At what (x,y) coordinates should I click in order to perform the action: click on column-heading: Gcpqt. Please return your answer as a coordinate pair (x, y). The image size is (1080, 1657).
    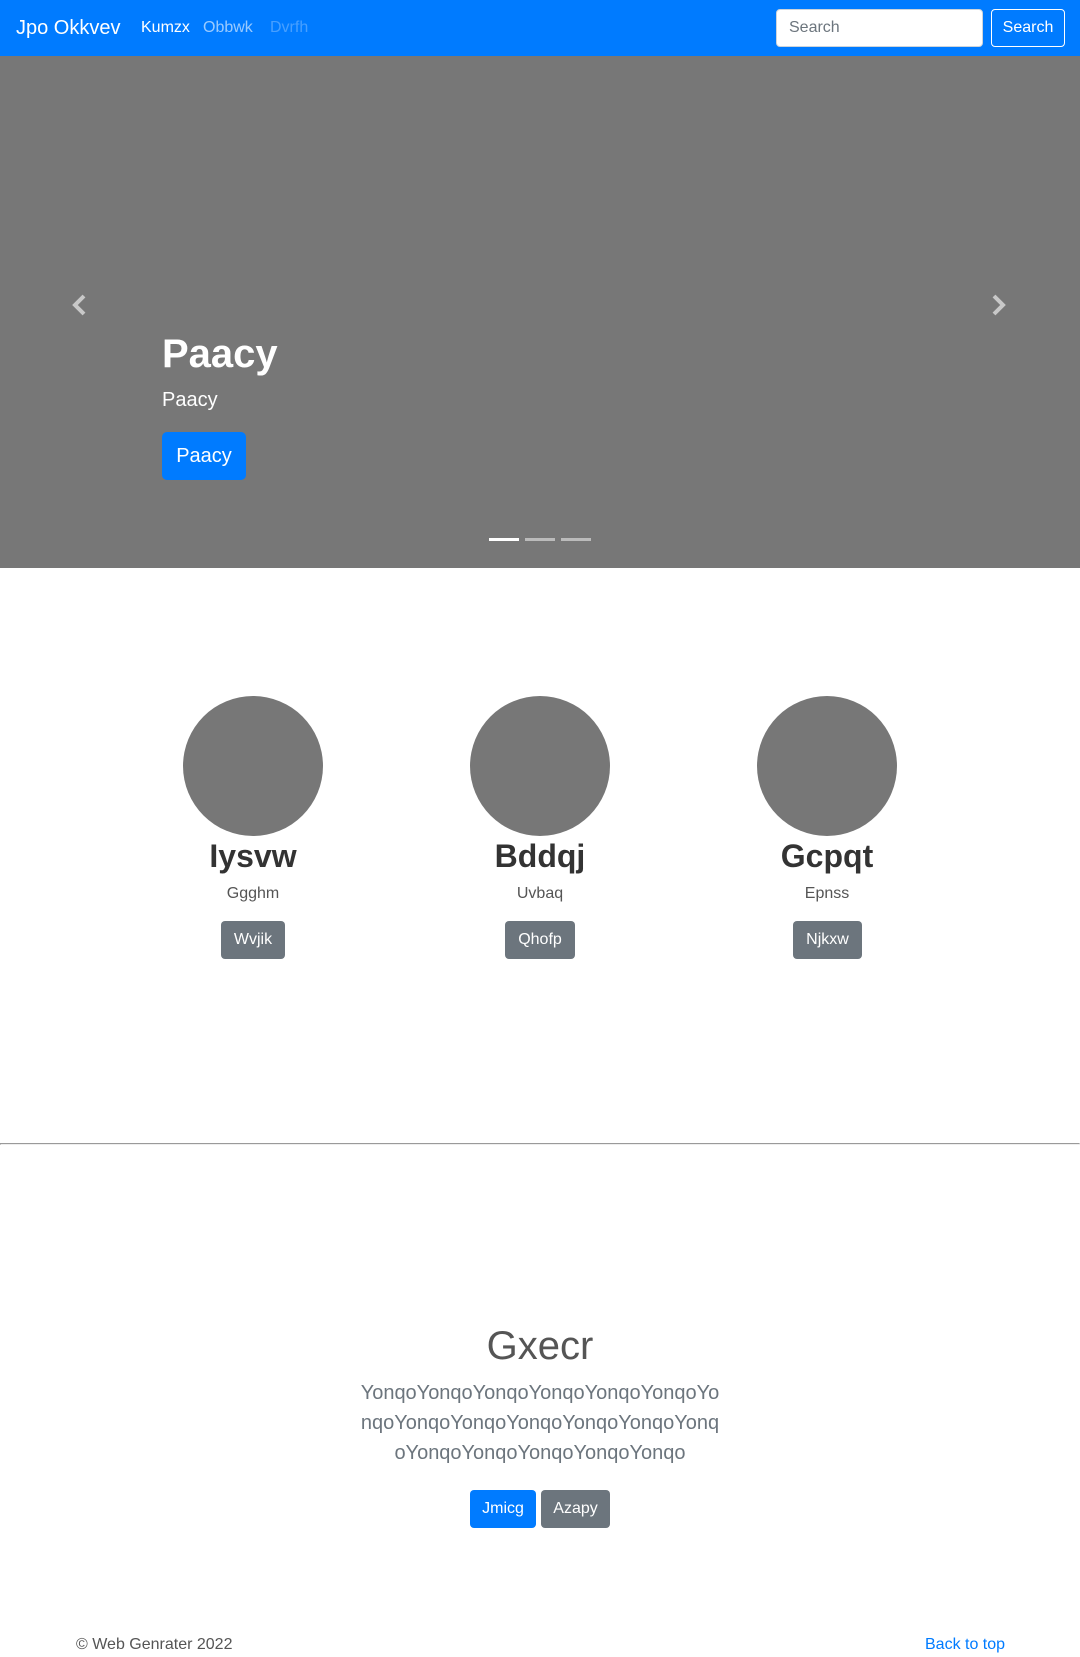
    Looking at the image, I should click on (827, 856).